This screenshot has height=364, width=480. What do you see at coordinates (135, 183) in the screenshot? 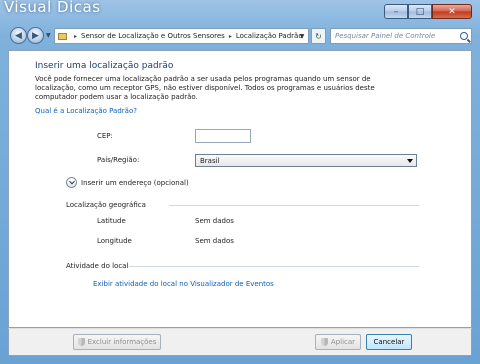
I see `expand-address-label: Inserir um endereço (opcional)` at bounding box center [135, 183].